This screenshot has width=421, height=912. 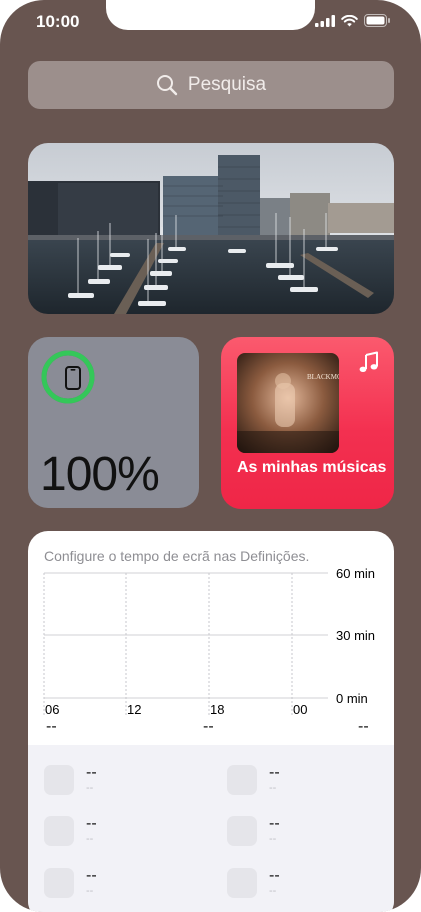 I want to click on album-cover-image: BLACKMORE, so click(x=288, y=403).